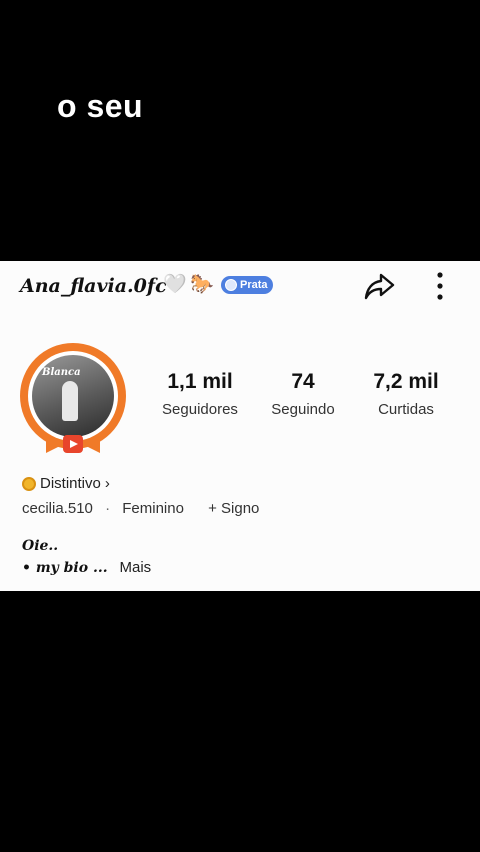  Describe the element at coordinates (406, 409) in the screenshot. I see `likes-label: Curtidas` at that location.